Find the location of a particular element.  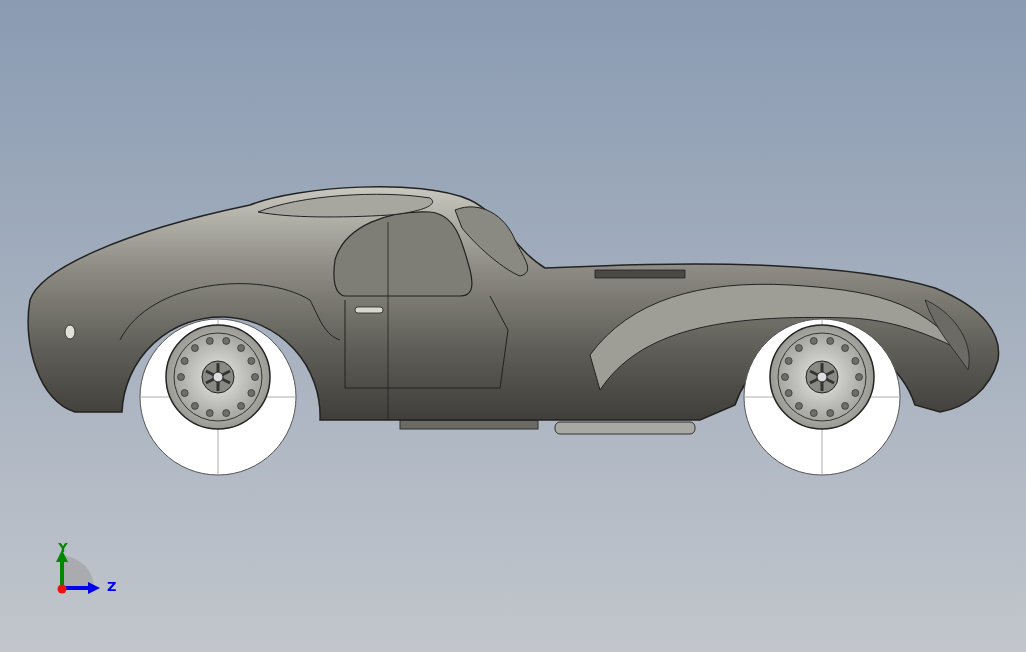

axis-label: Y is located at coordinates (63, 547).